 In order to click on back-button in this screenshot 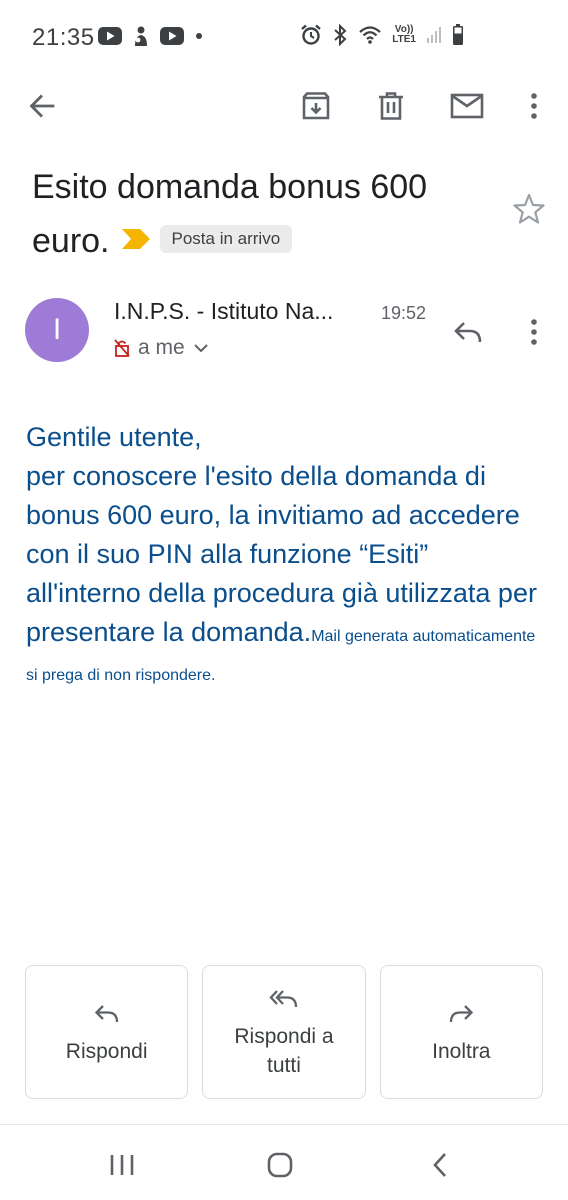, I will do `click(42, 106)`.